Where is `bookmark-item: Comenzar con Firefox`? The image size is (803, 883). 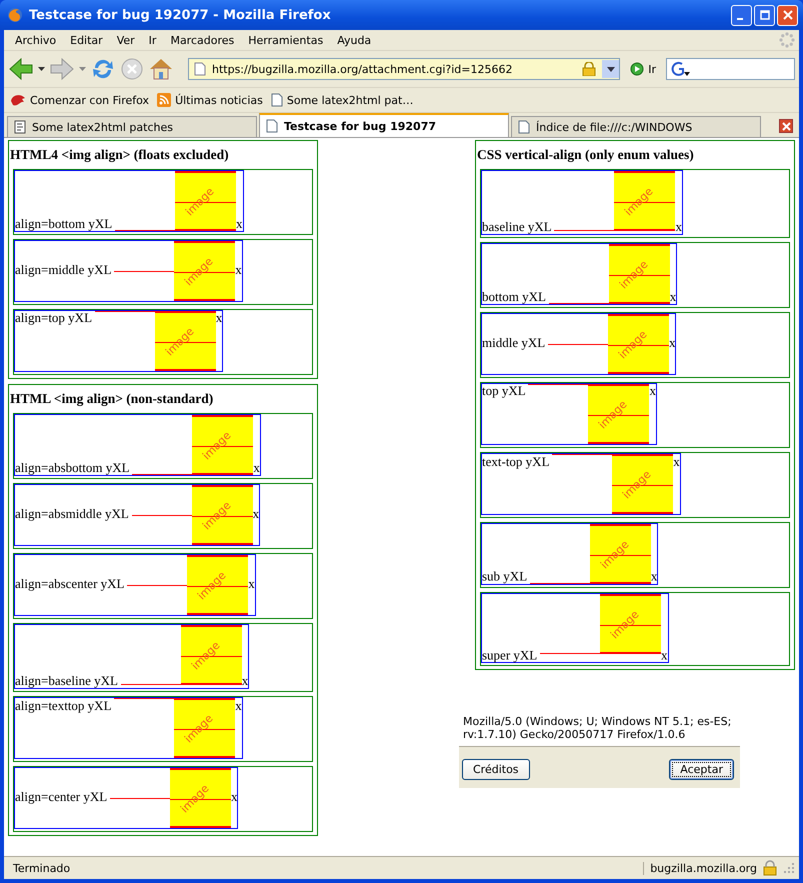
bookmark-item: Comenzar con Firefox is located at coordinates (80, 100).